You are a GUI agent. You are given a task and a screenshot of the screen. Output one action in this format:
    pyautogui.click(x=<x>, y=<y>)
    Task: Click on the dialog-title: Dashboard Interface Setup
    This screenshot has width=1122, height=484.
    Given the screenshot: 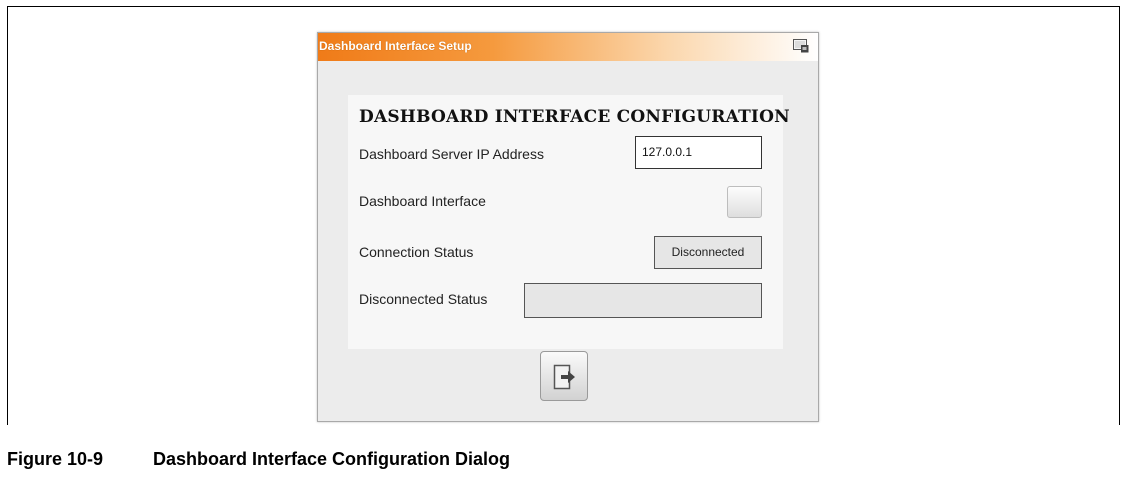 What is the action you would take?
    pyautogui.click(x=395, y=46)
    